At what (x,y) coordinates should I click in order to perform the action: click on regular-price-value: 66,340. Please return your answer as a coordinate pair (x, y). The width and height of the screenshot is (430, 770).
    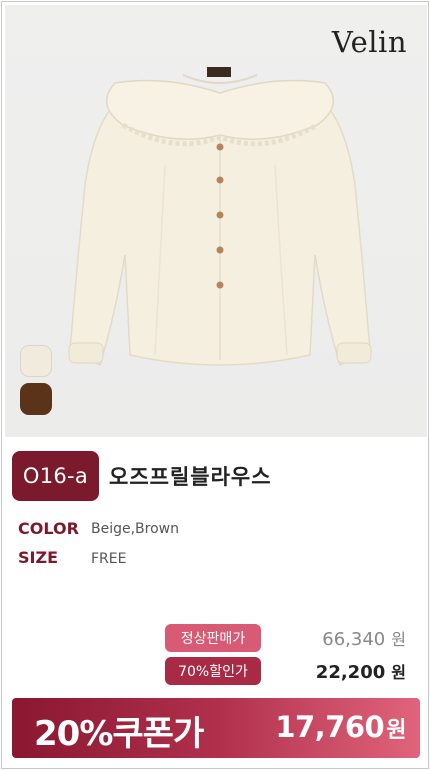
    Looking at the image, I should click on (354, 639).